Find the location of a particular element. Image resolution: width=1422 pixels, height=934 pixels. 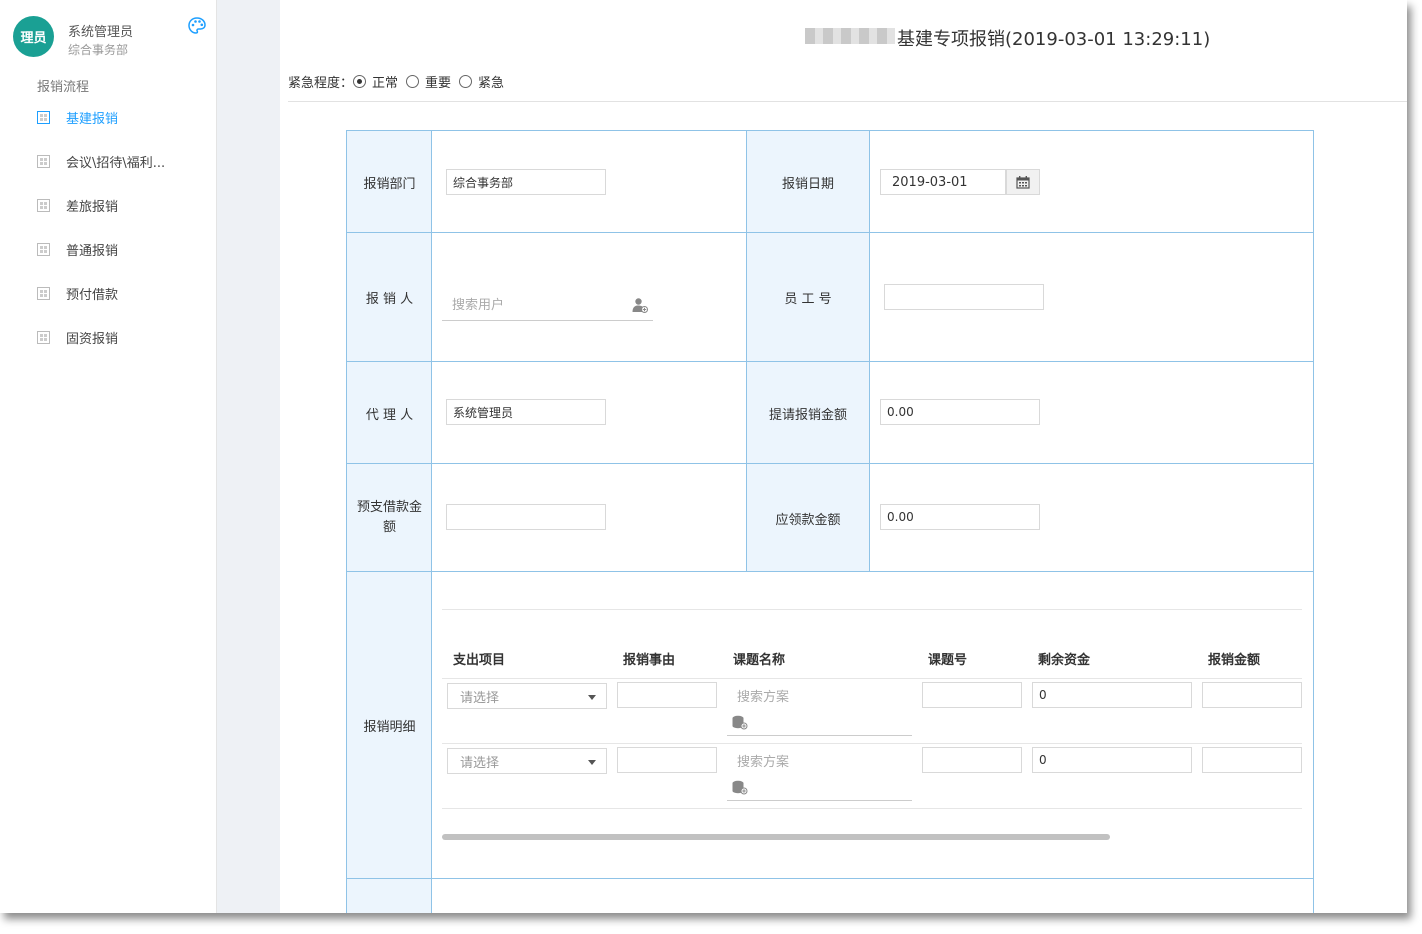

sidebar-item-advance: 预付借款 is located at coordinates (77, 293).